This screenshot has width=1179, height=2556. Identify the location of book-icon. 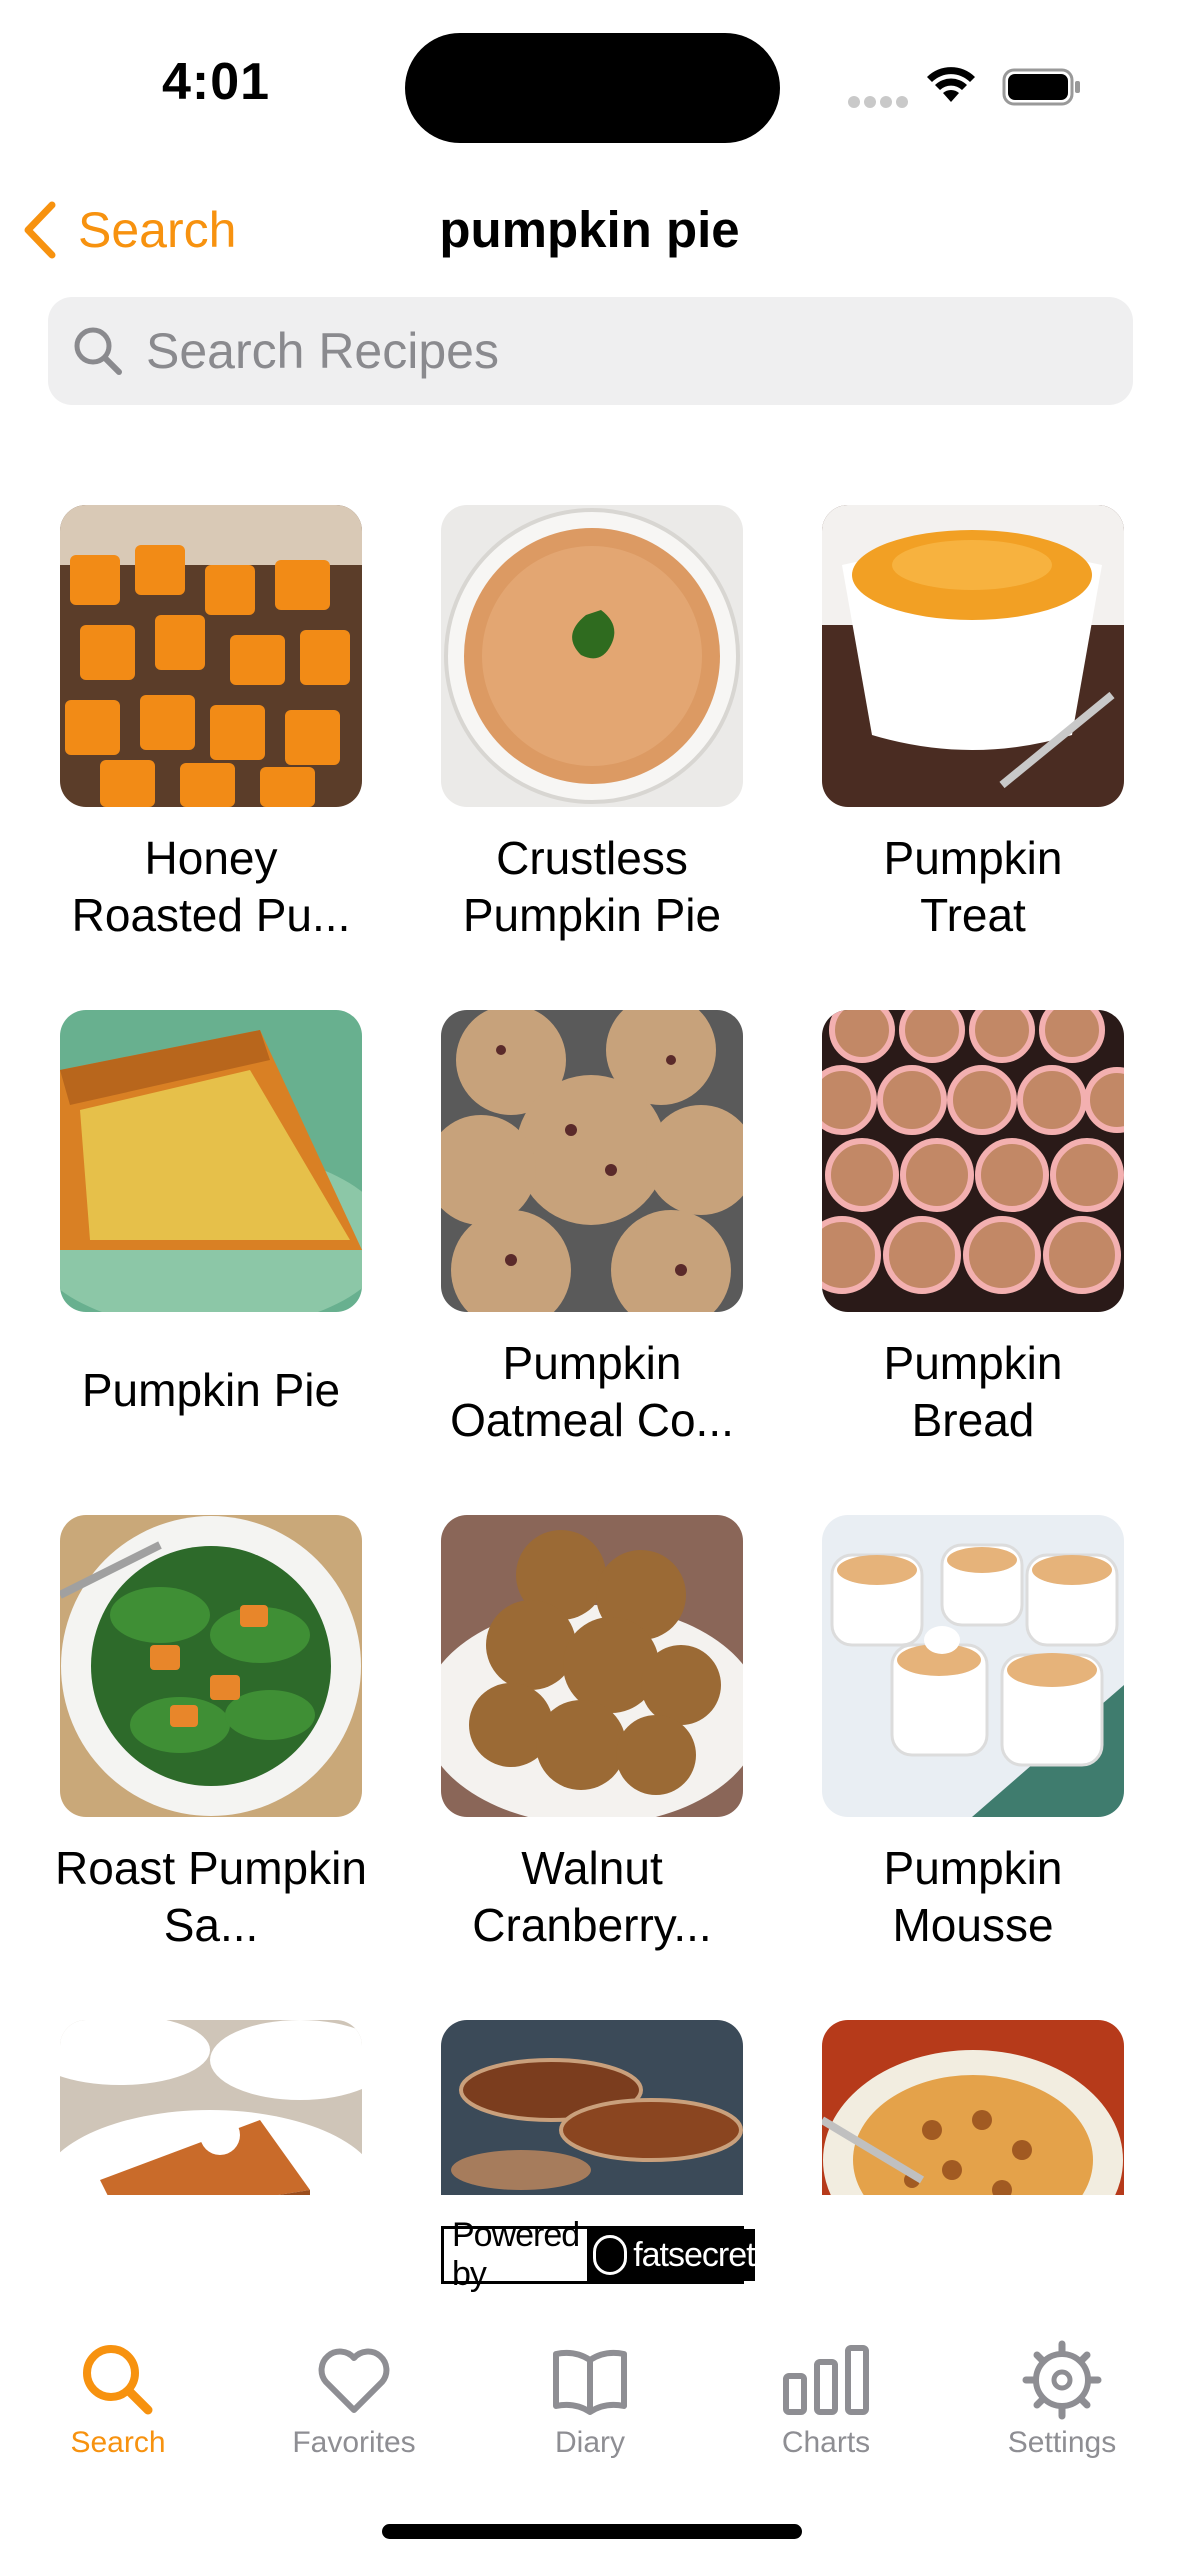
(590, 2382).